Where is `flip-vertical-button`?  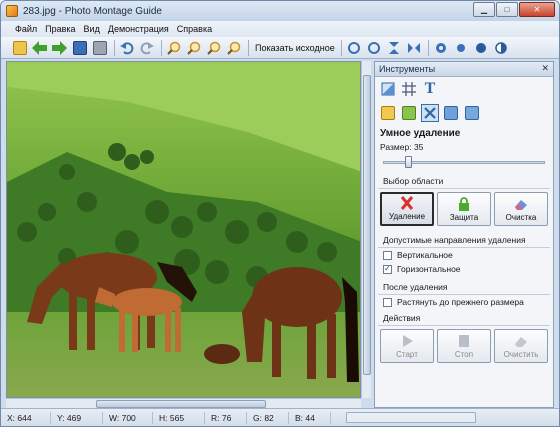
flip-vertical-button is located at coordinates (394, 48).